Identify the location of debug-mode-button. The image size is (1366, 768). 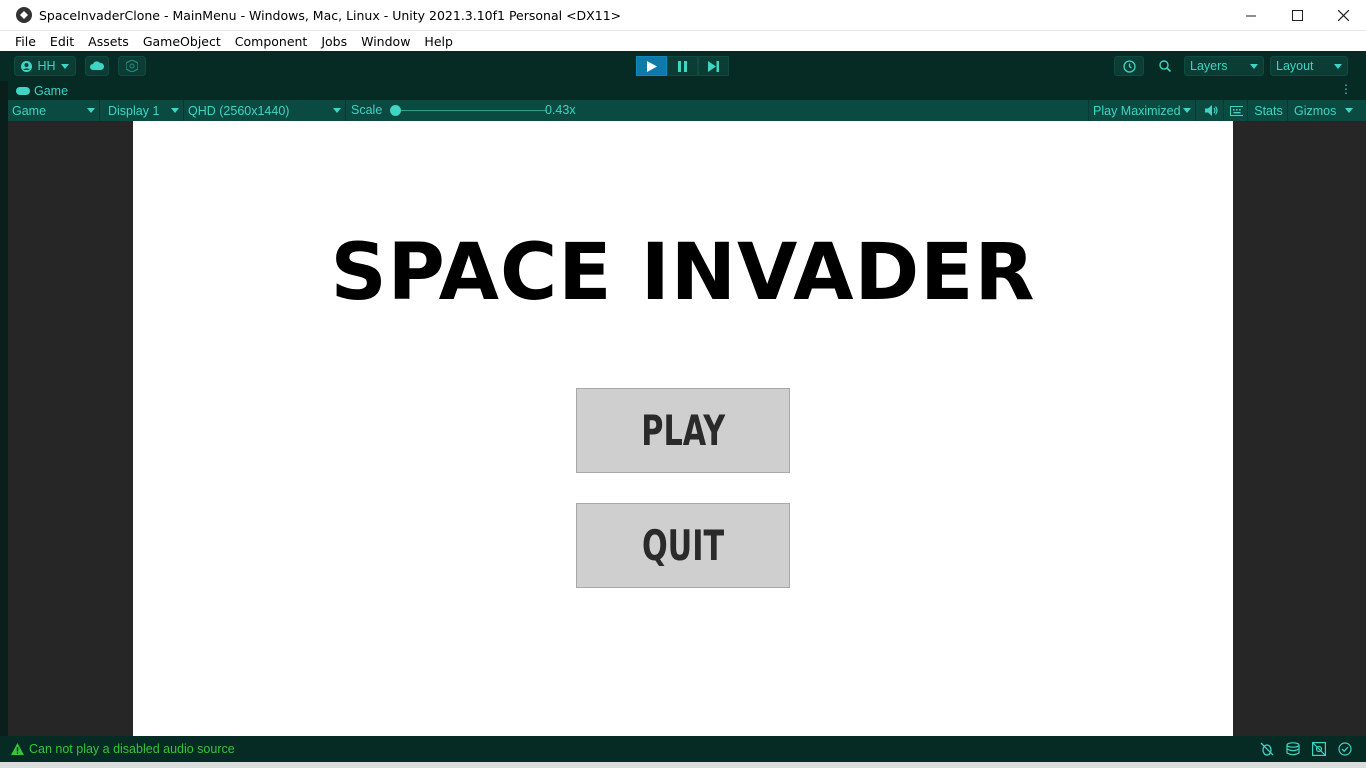
(1267, 749).